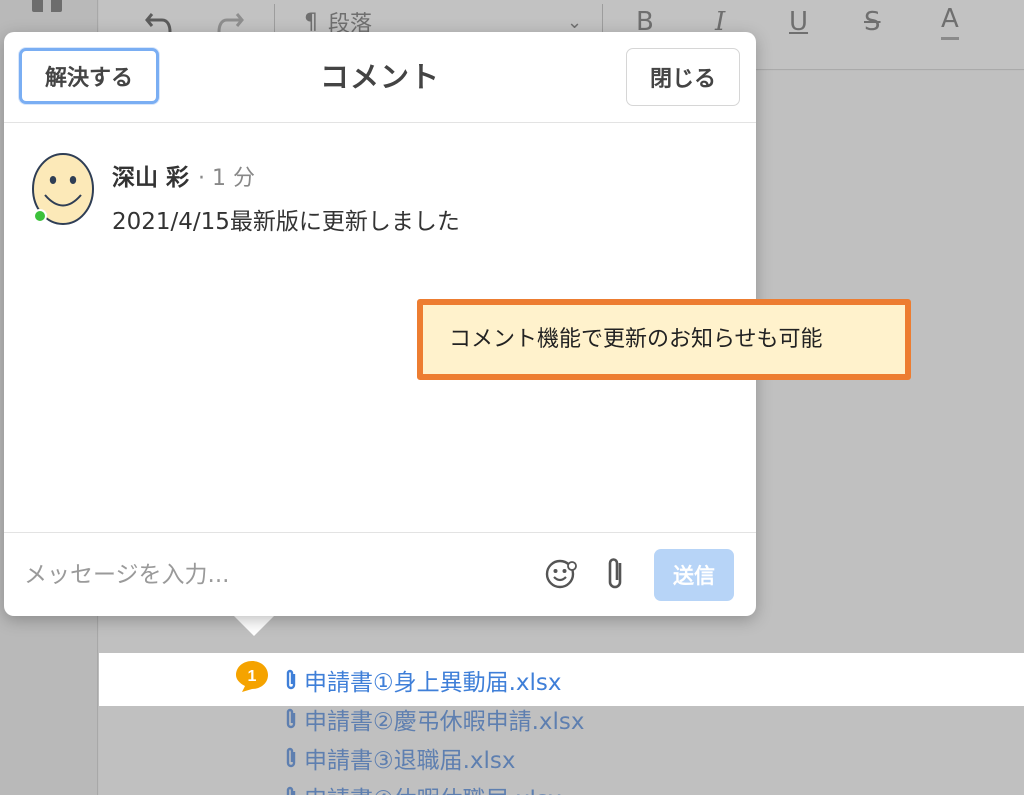 The height and width of the screenshot is (795, 1024). I want to click on comment-item: 深山 彩 · 1 分 2021/4/15最新版に更新しました, so click(380, 197).